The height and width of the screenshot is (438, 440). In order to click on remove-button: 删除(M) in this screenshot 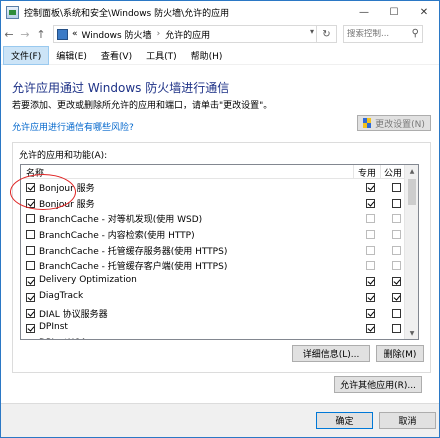, I will do `click(400, 353)`.